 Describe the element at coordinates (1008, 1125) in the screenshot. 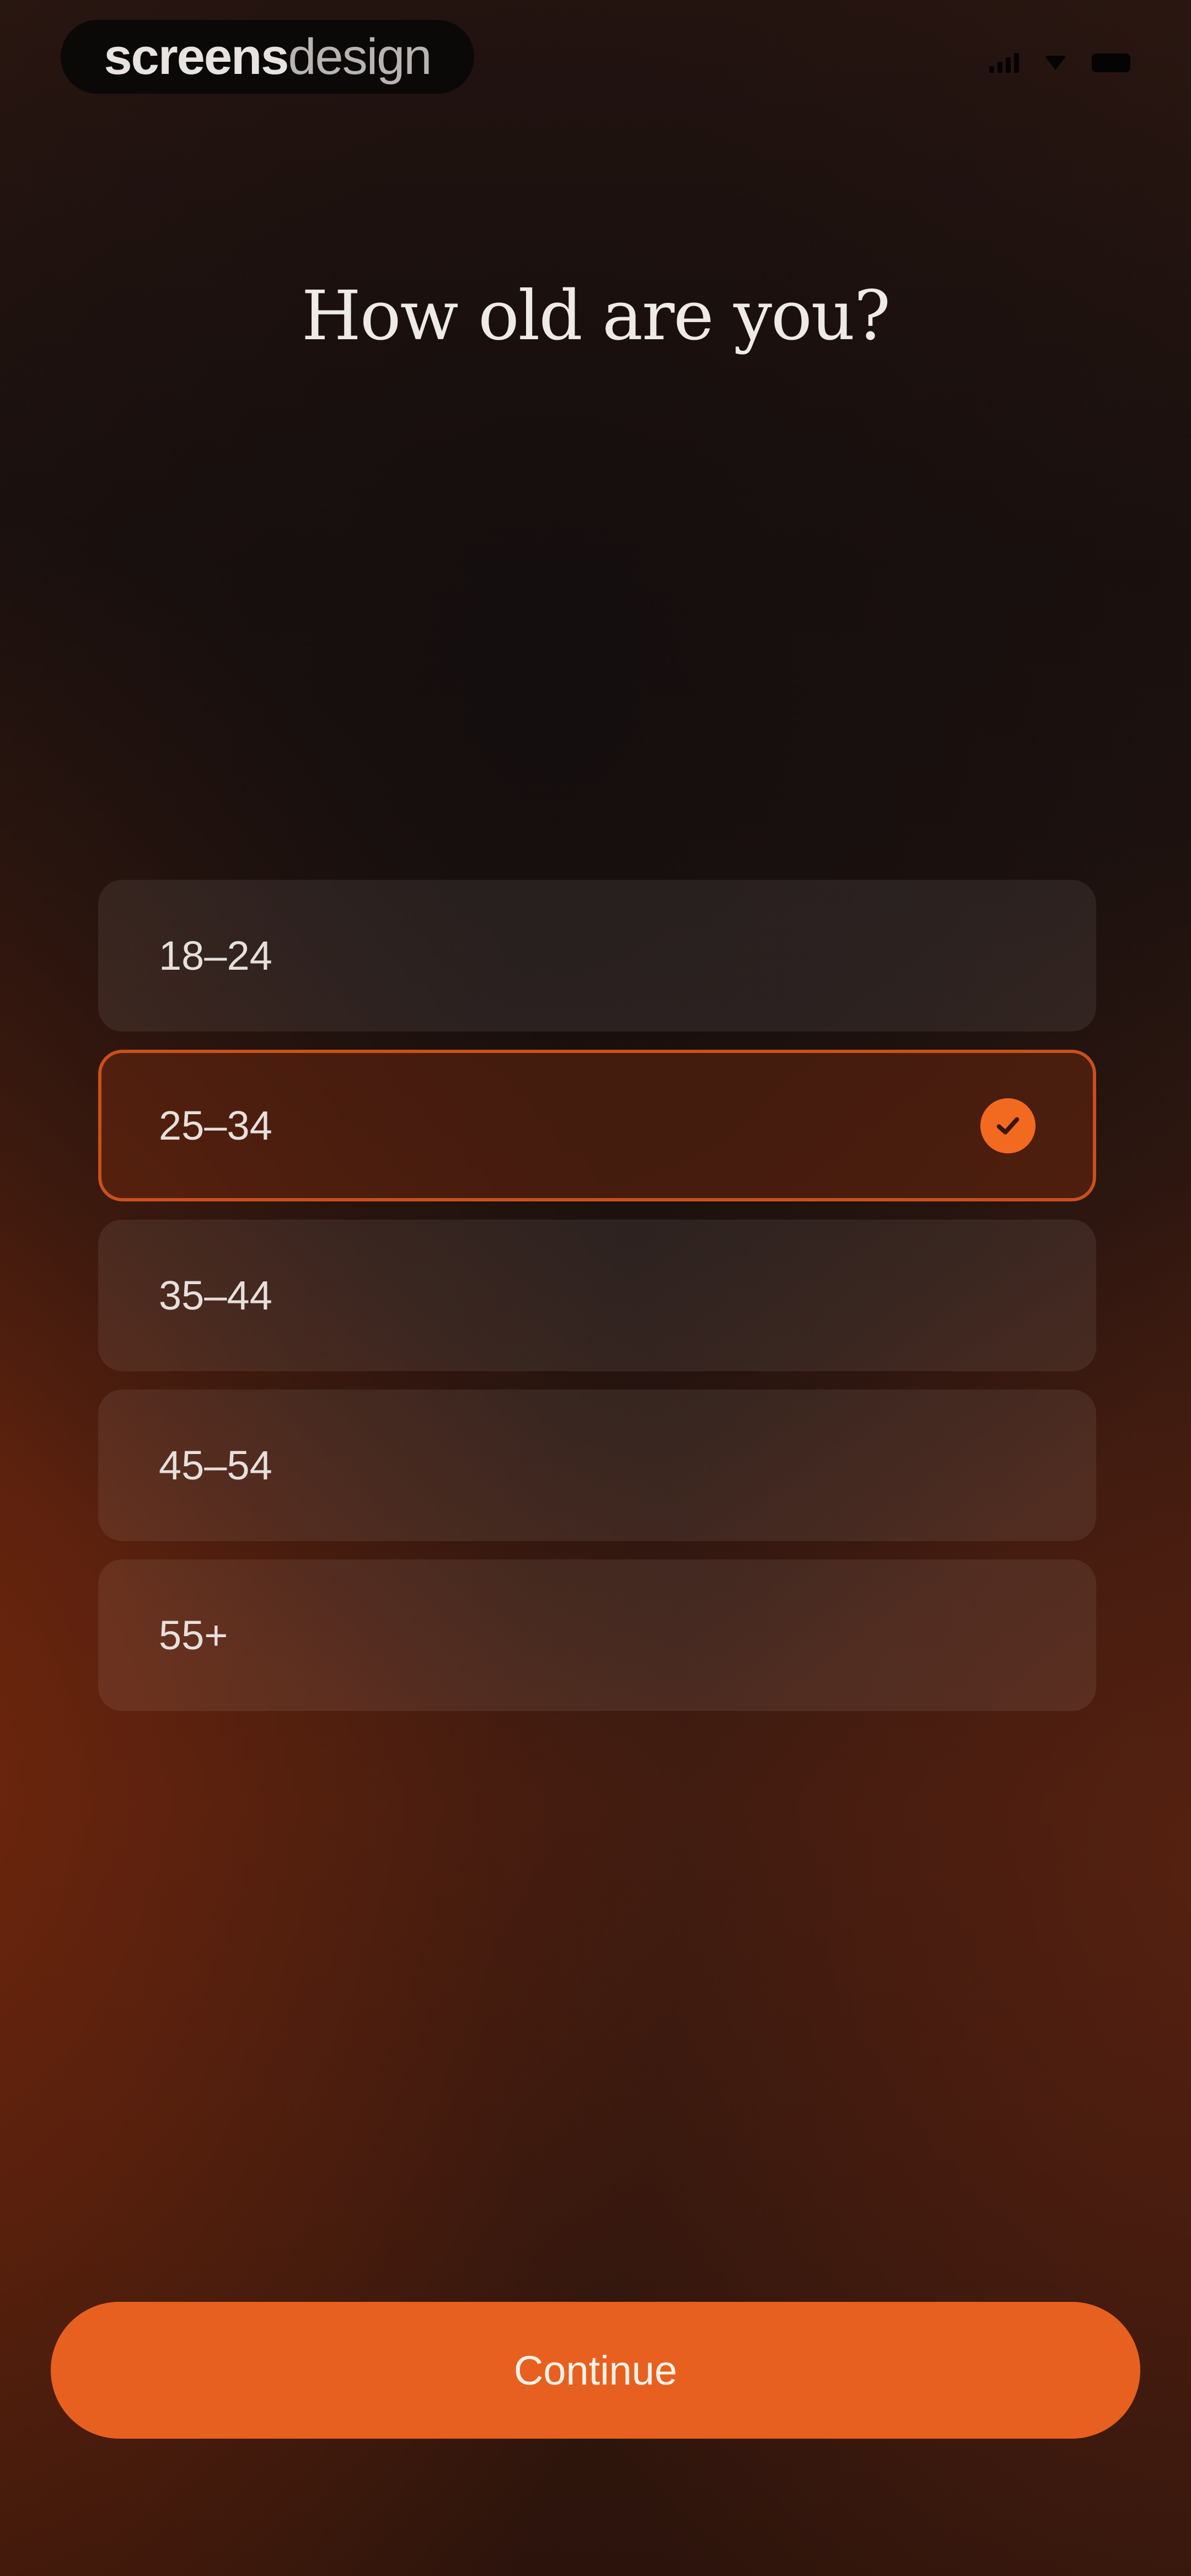

I see `checkmark-circle-icon` at that location.